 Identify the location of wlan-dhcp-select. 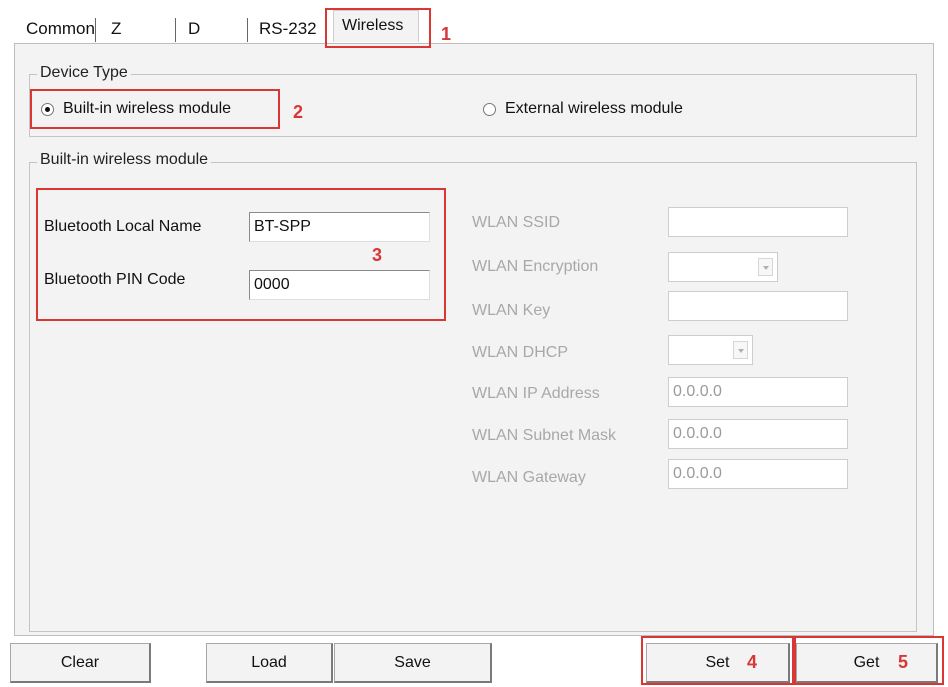
(710, 350).